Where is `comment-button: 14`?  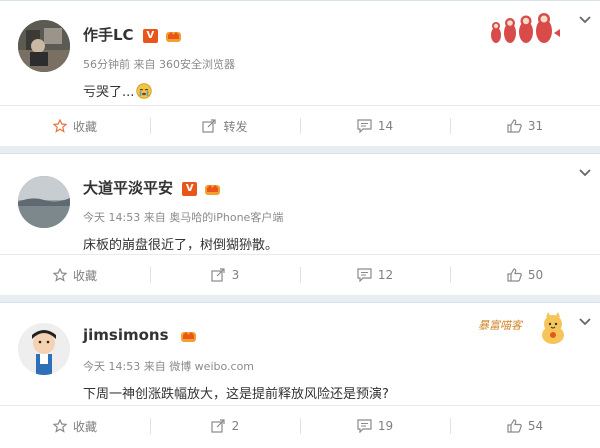 comment-button: 14 is located at coordinates (375, 126).